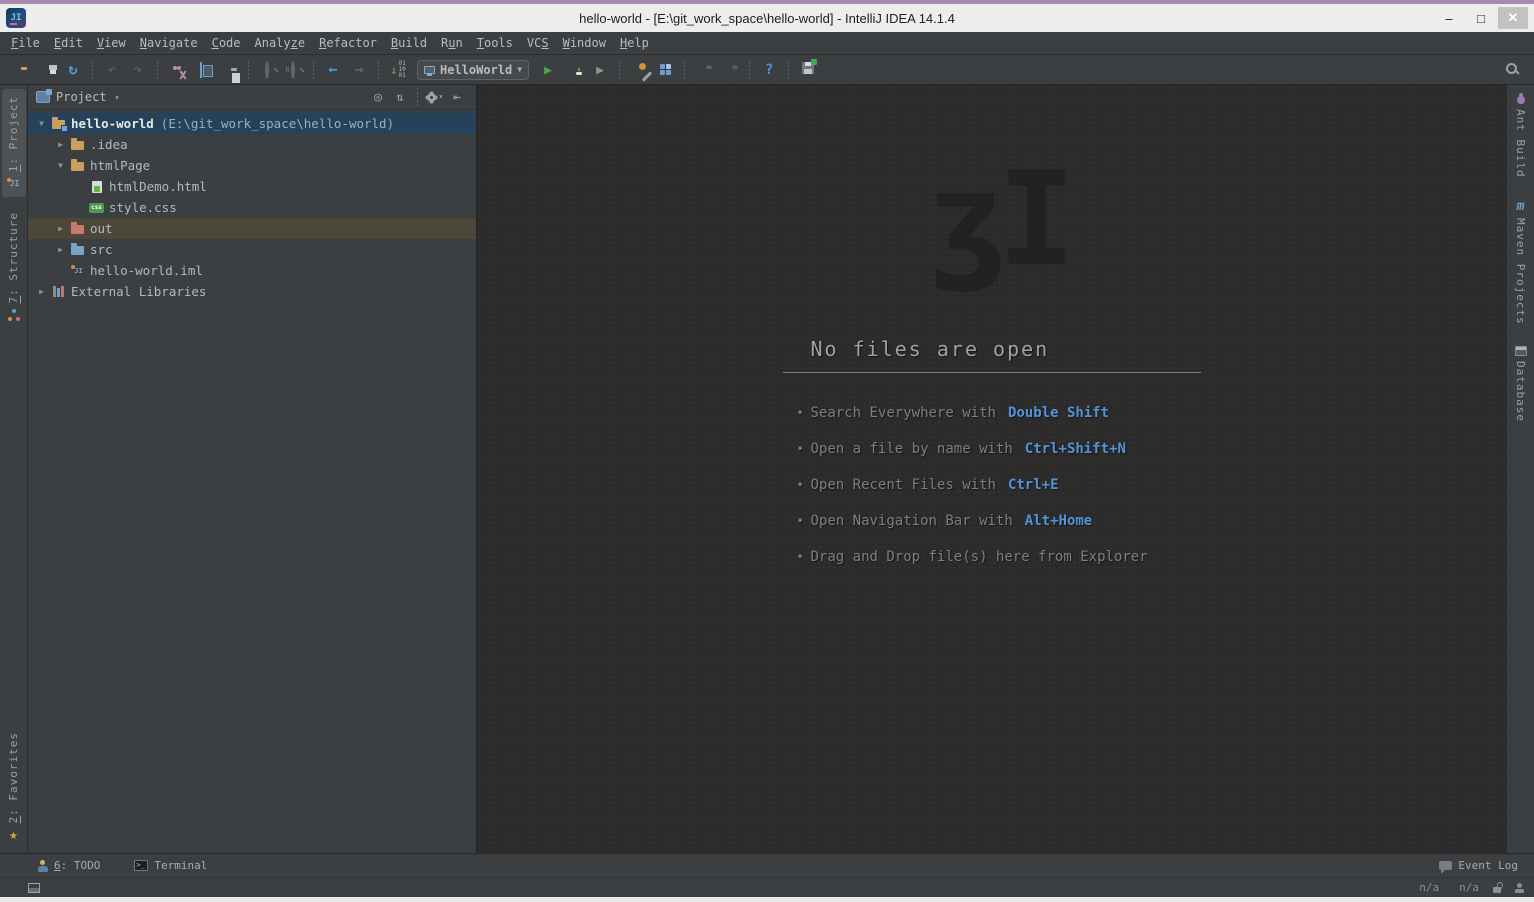 This screenshot has height=902, width=1534. I want to click on settings-button, so click(639, 70).